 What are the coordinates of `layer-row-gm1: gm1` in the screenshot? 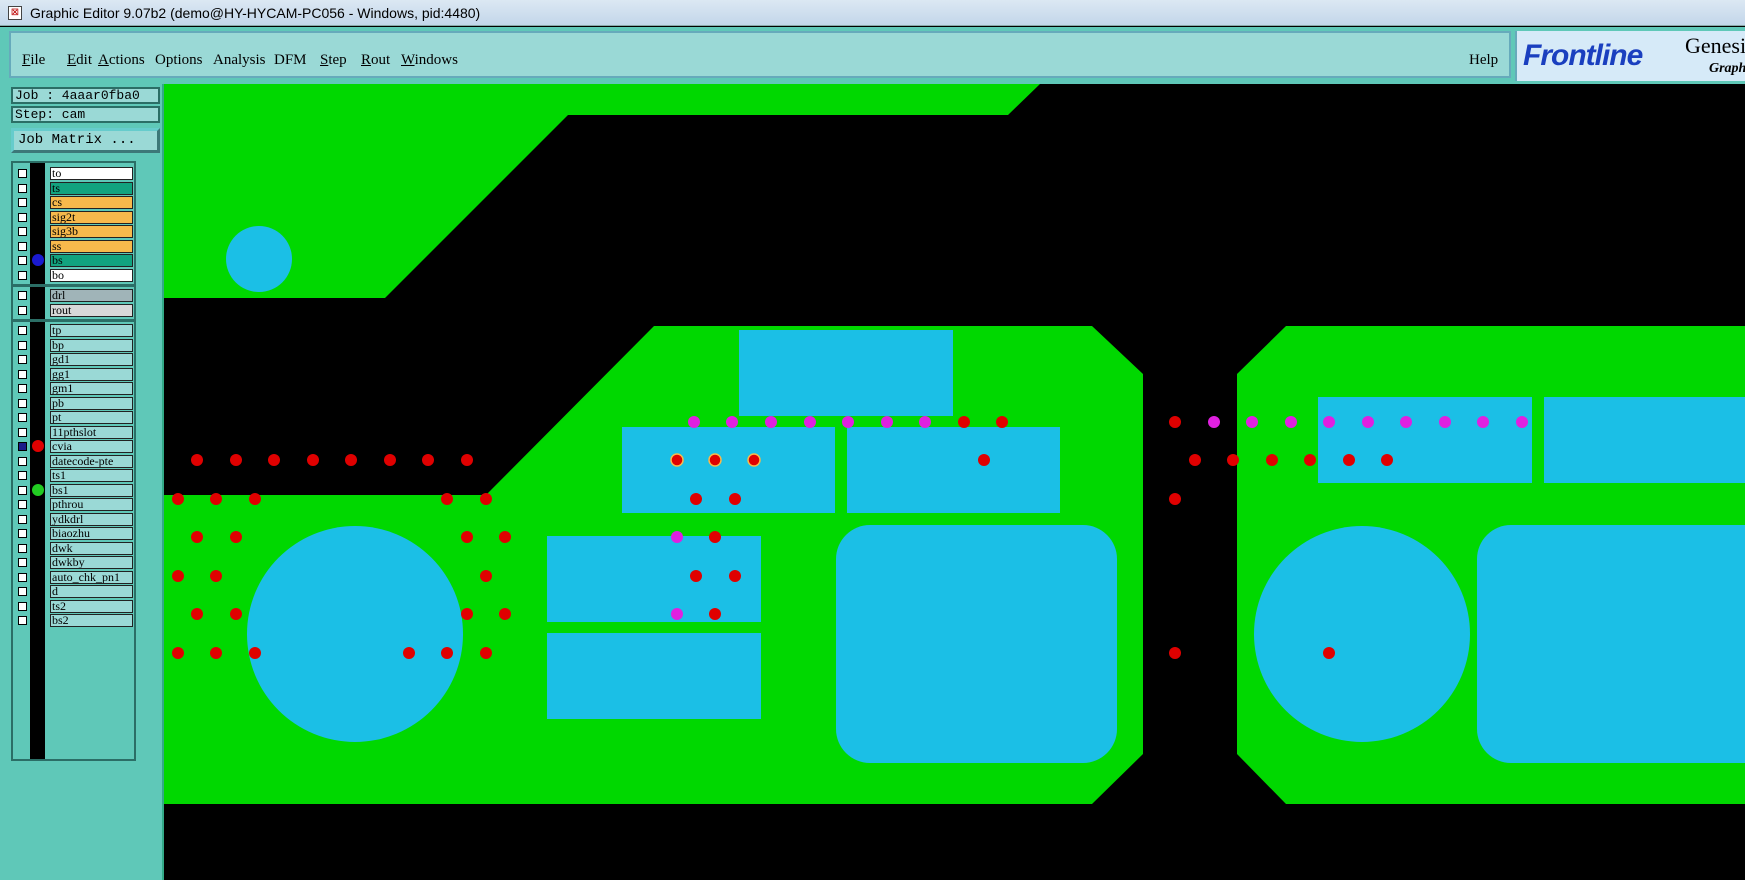 It's located at (73, 389).